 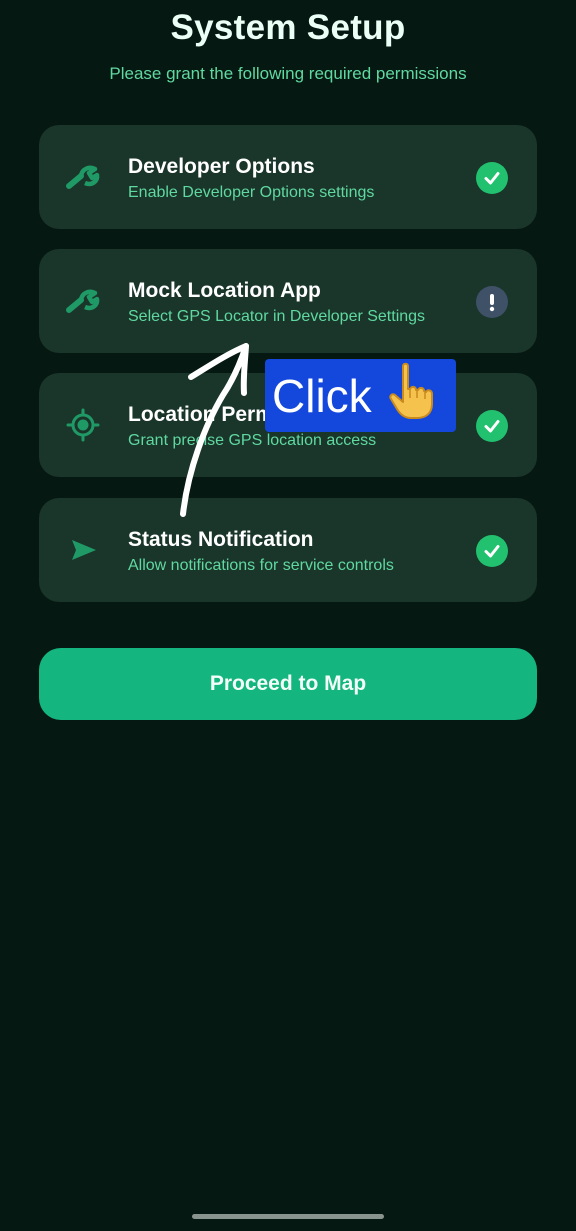 What do you see at coordinates (288, 1216) in the screenshot?
I see `home-indicator` at bounding box center [288, 1216].